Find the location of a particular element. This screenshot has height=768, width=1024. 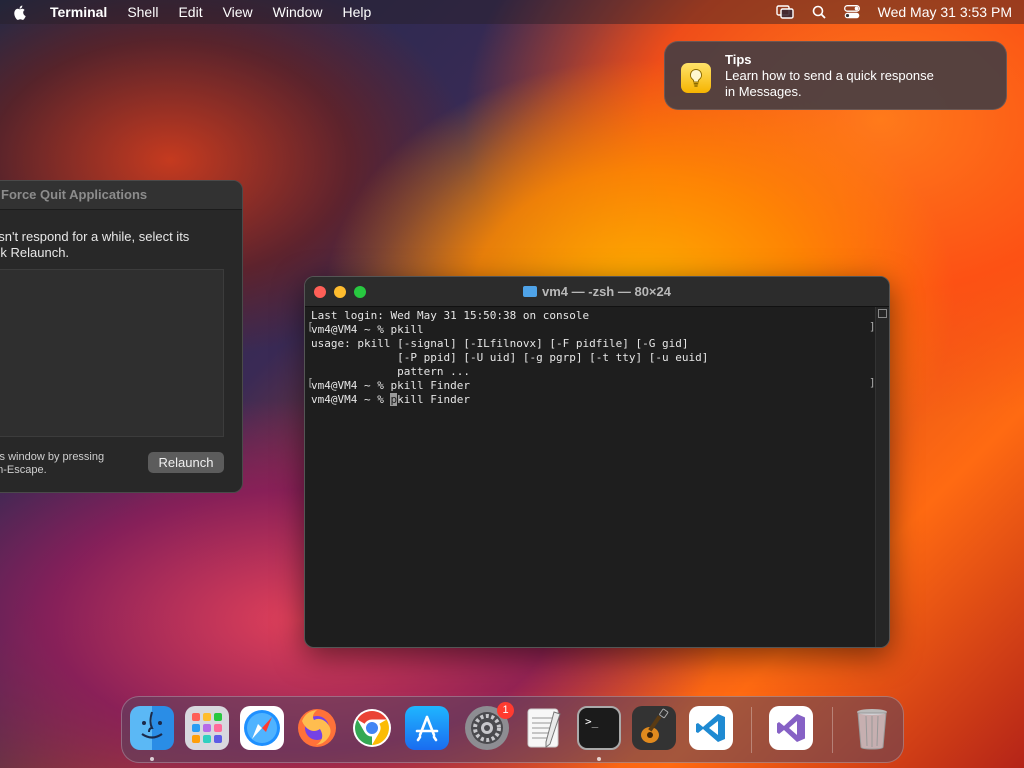

settings-badge: 1 is located at coordinates (505, 710).